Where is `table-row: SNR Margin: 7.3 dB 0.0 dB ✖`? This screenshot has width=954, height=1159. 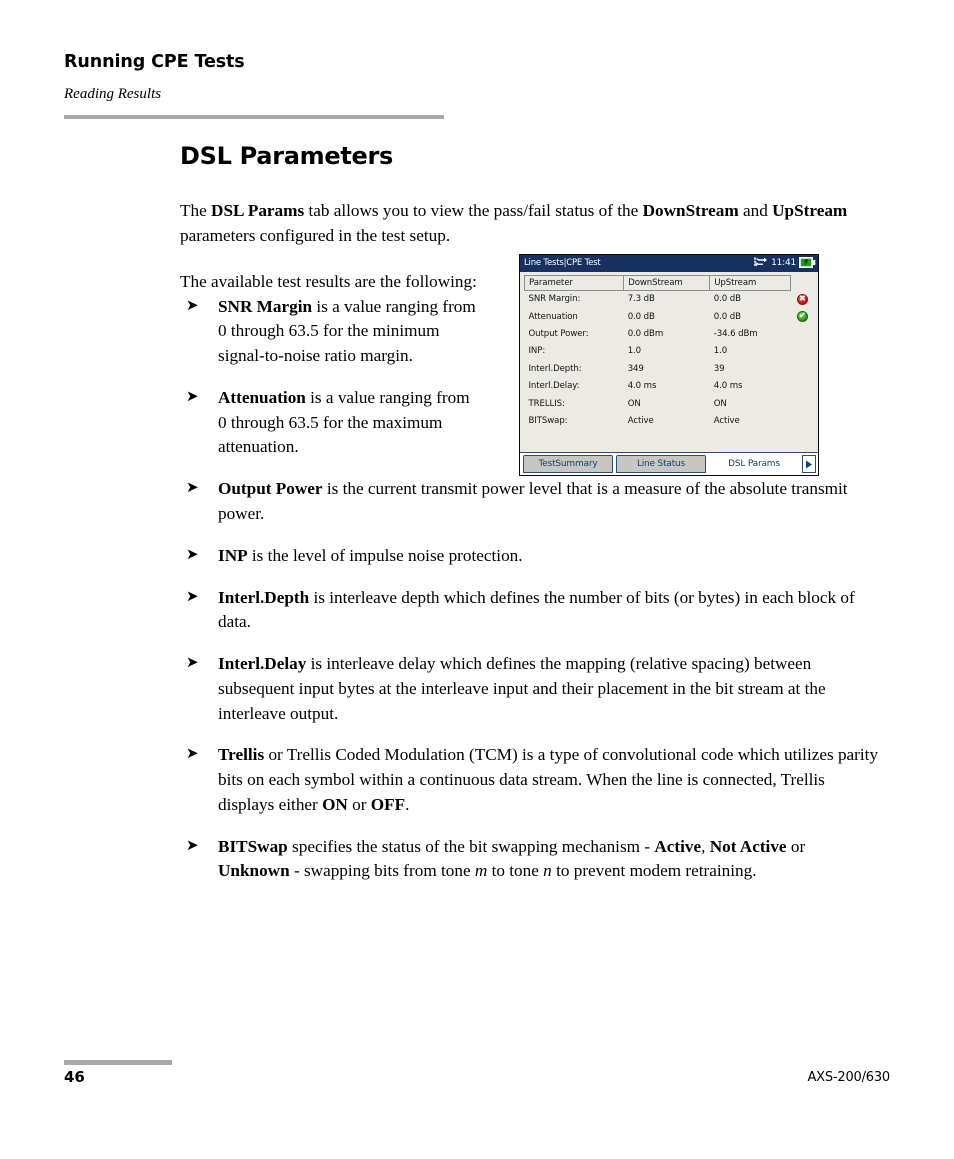
table-row: SNR Margin: 7.3 dB 0.0 dB ✖ is located at coordinates (670, 299).